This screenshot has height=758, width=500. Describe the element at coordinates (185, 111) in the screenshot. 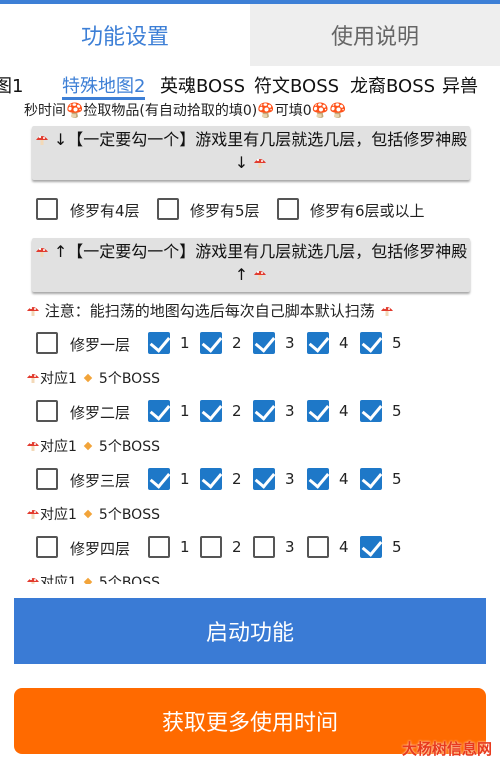

I see `pickup-note: 秒时间🍄捡取物品(有自动拾取的填0)🍄可填0🍄🍄` at that location.